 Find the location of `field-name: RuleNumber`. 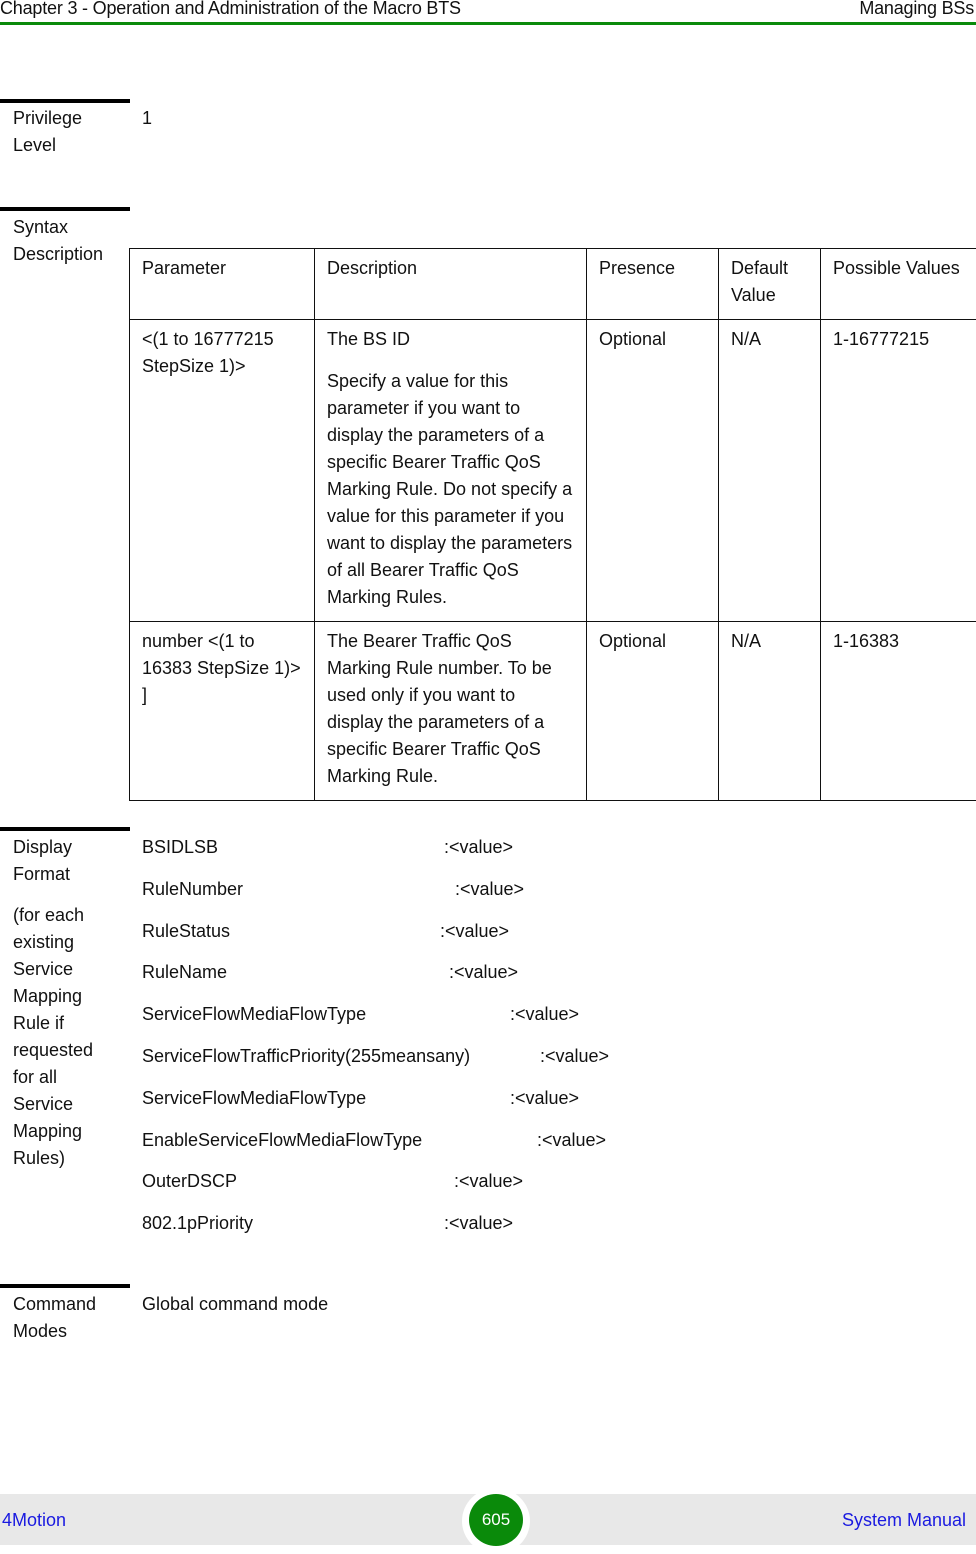

field-name: RuleNumber is located at coordinates (192, 889).